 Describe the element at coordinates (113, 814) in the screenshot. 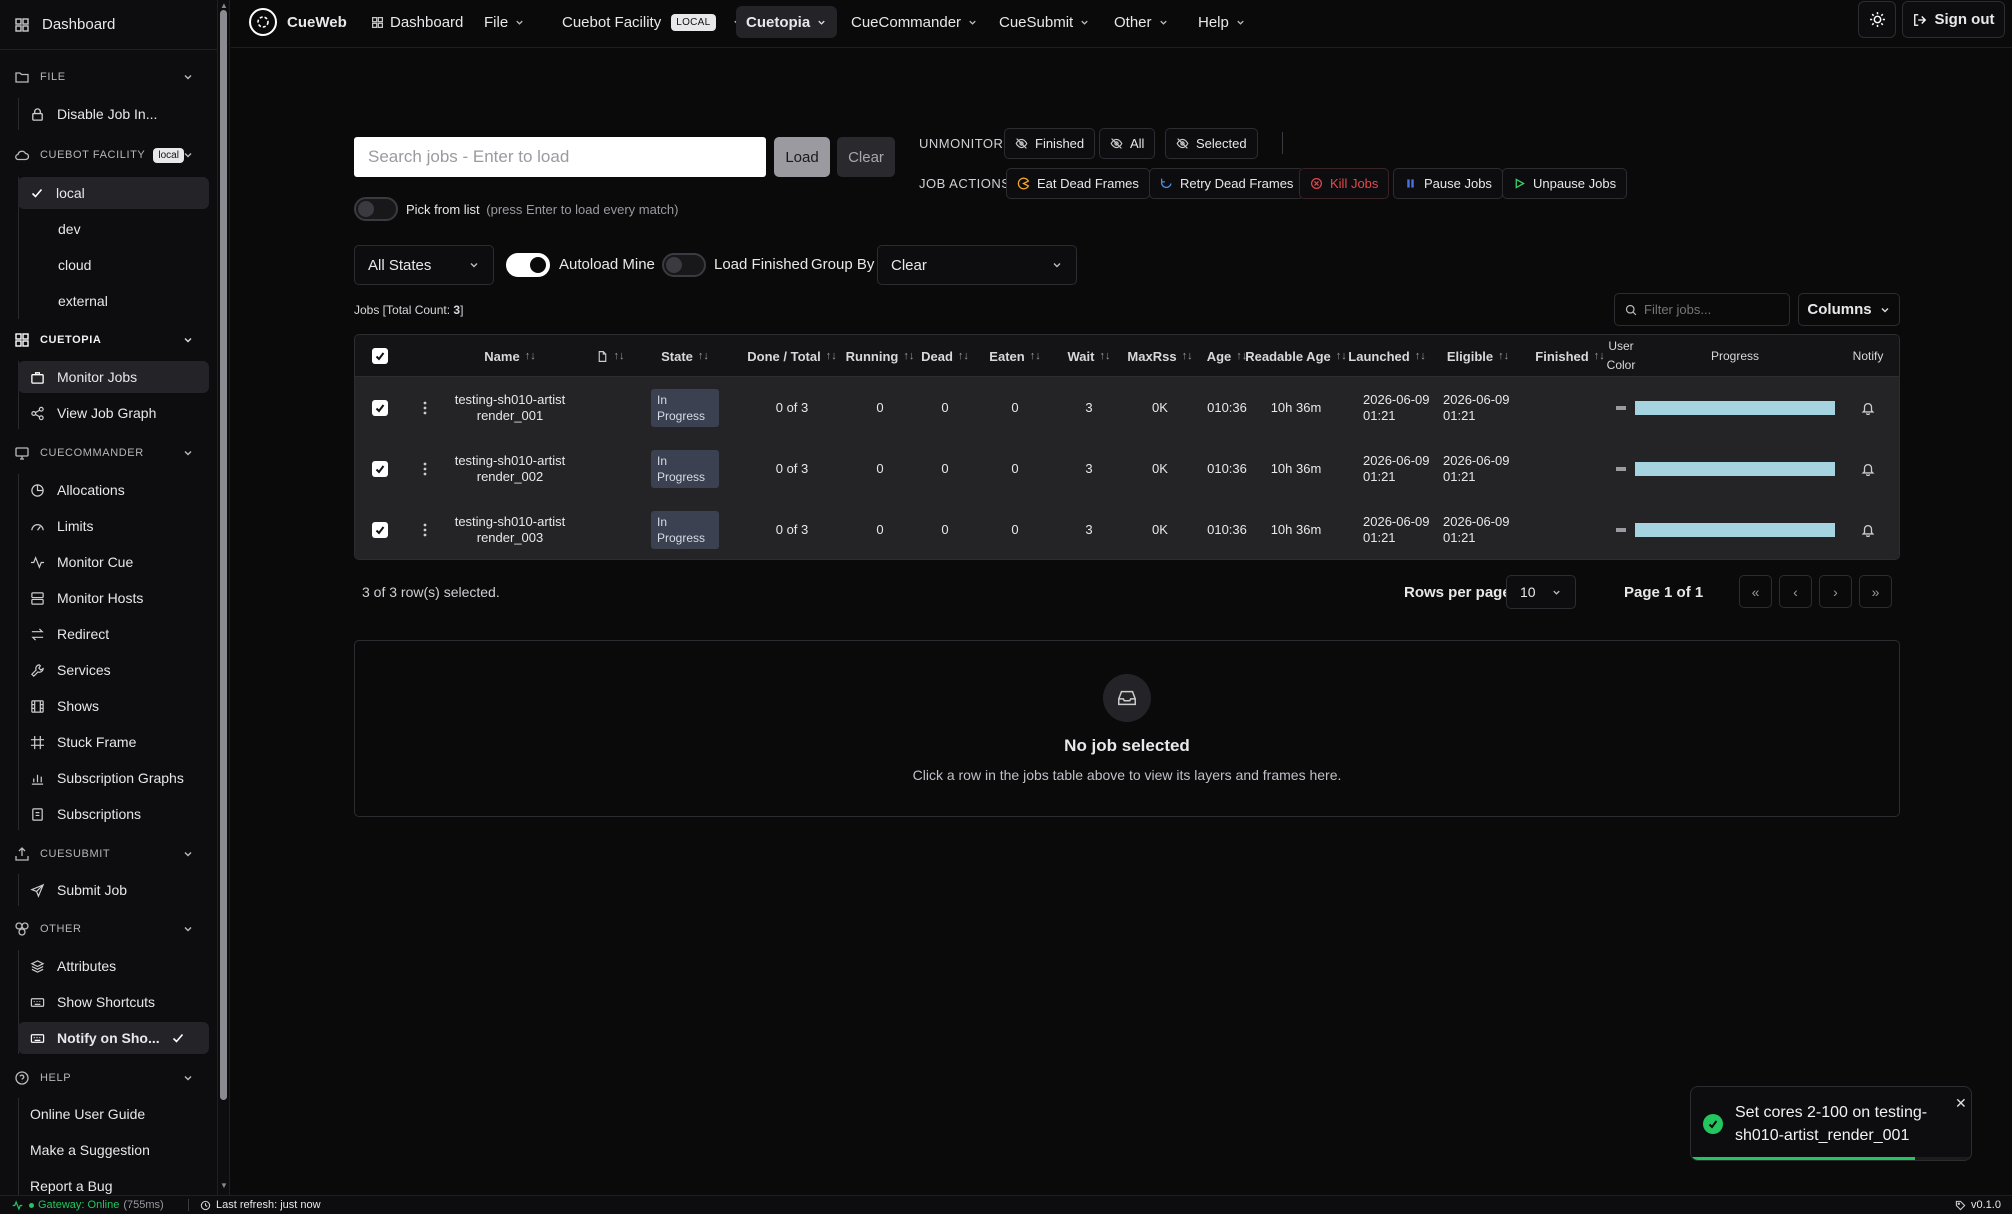

I see `sidebar-item-subscriptions: Subscriptions` at that location.